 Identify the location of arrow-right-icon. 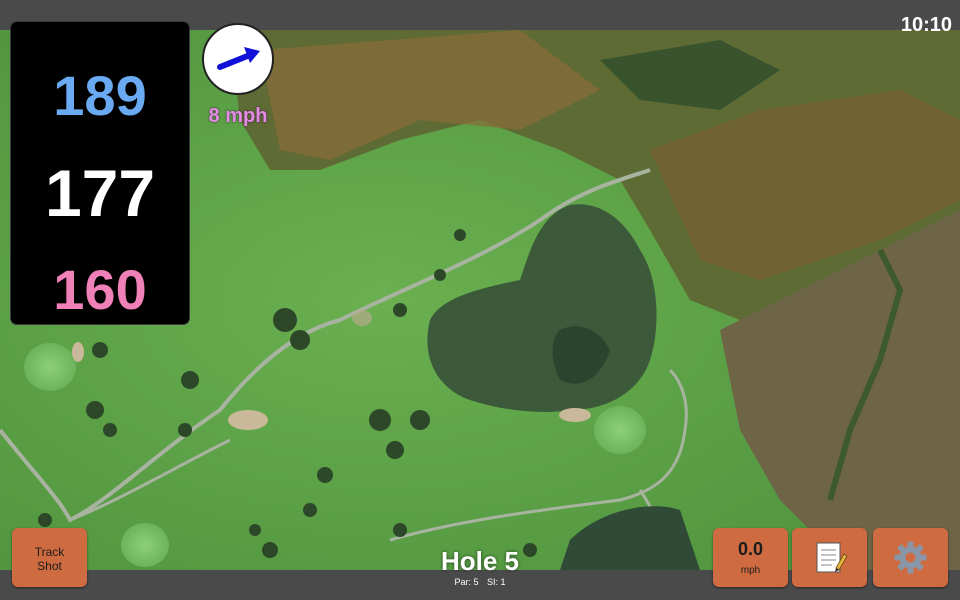
(238, 58).